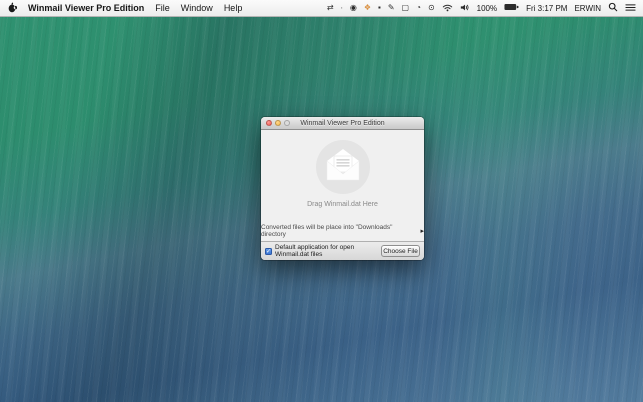  I want to click on minimize-button, so click(278, 123).